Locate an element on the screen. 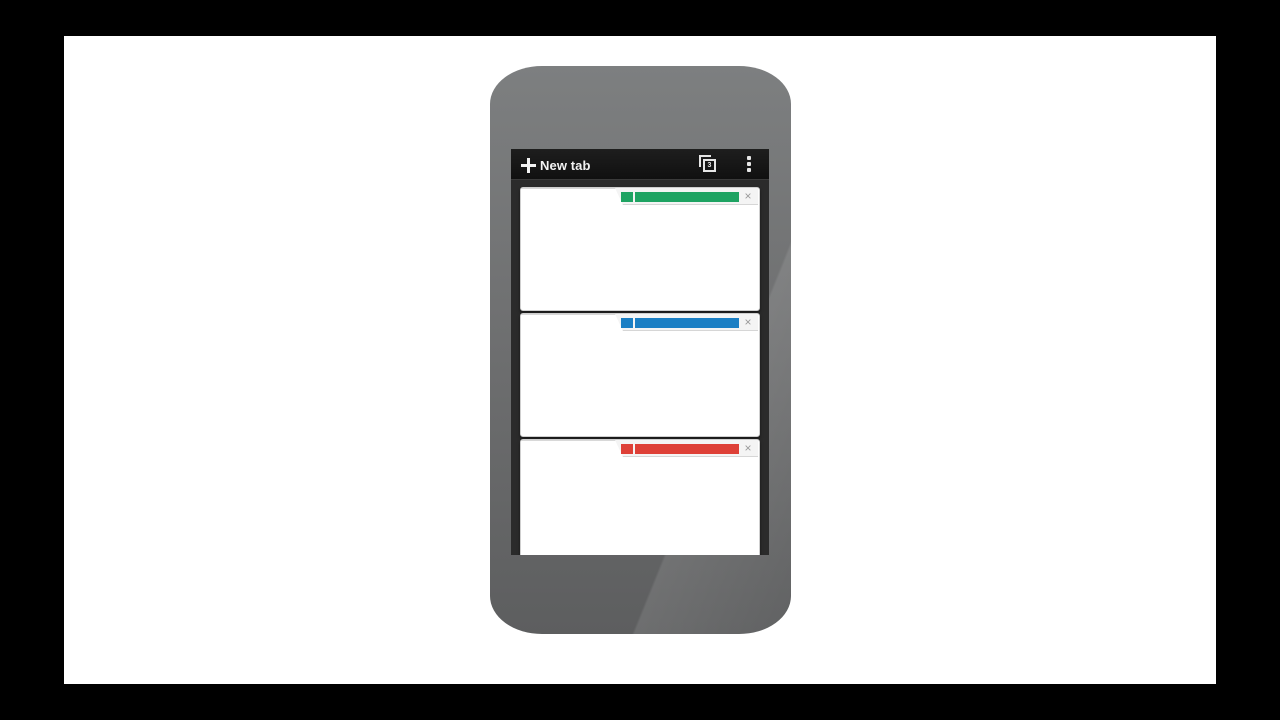 This screenshot has width=1280, height=720. tab-list: × × × is located at coordinates (640, 371).